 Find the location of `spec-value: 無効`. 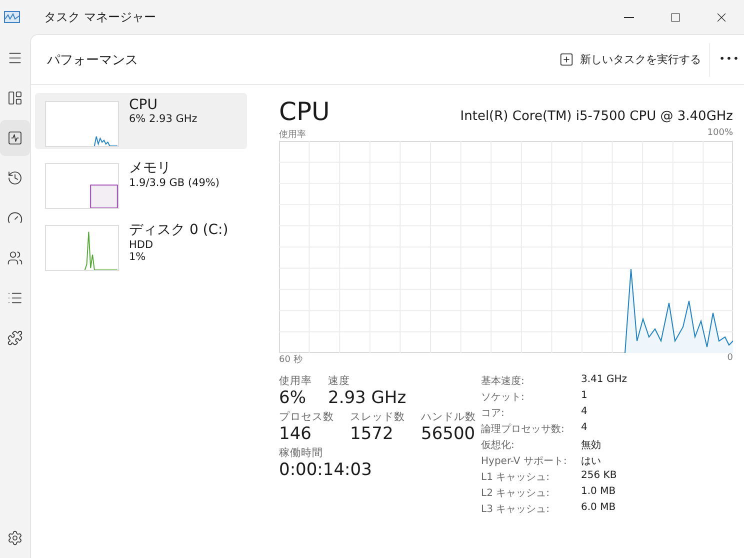

spec-value: 無効 is located at coordinates (591, 445).